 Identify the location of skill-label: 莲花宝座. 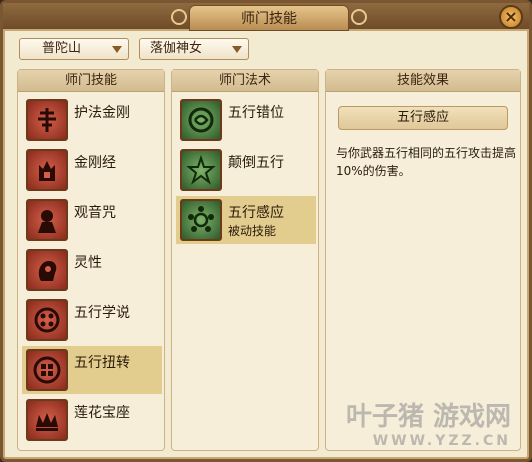
(102, 413).